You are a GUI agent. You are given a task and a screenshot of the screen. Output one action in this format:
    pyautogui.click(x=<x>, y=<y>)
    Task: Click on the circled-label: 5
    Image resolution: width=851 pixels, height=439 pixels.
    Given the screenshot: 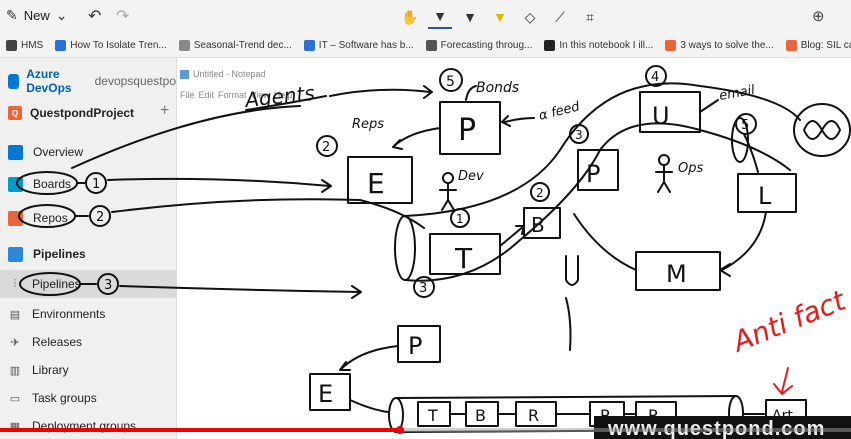 What is the action you would take?
    pyautogui.click(x=745, y=125)
    